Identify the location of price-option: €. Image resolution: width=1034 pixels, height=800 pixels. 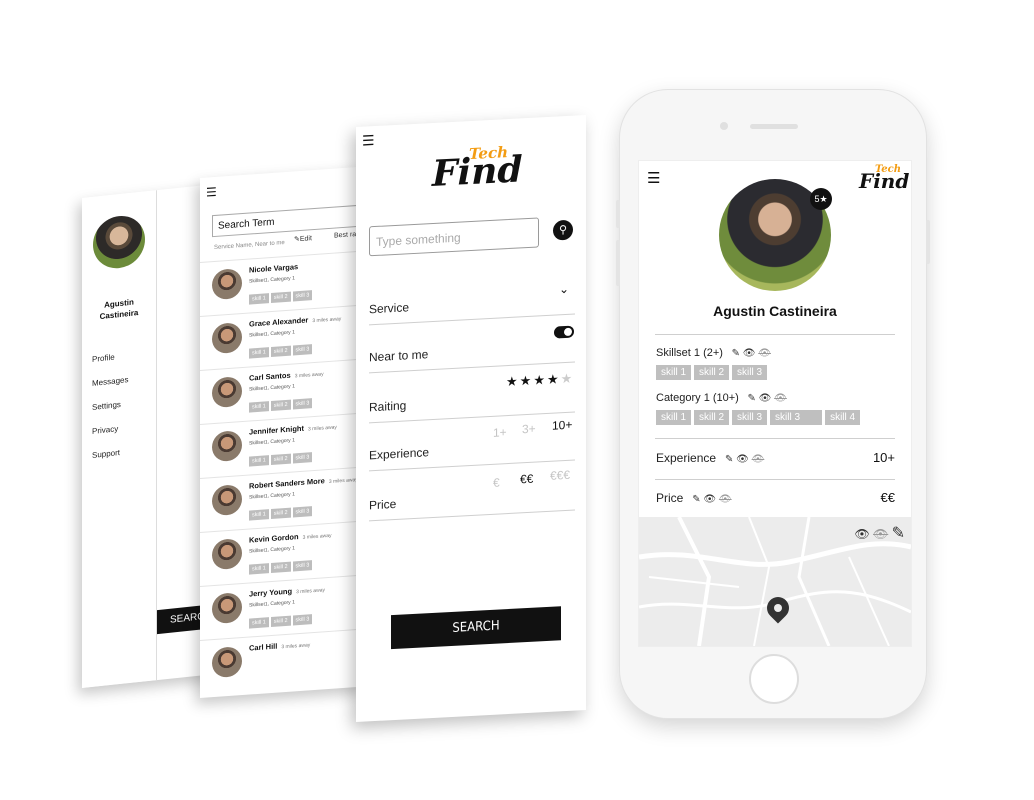
(496, 482).